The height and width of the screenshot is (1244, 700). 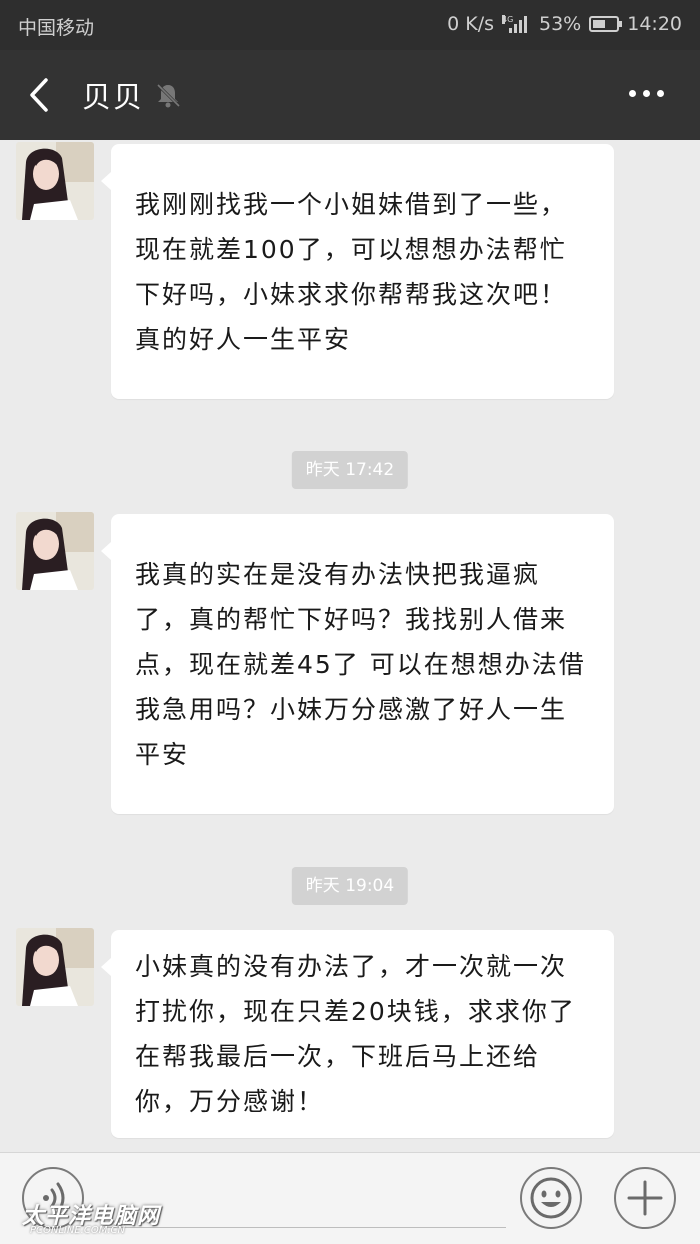 I want to click on chat-title: 贝贝, so click(x=113, y=97).